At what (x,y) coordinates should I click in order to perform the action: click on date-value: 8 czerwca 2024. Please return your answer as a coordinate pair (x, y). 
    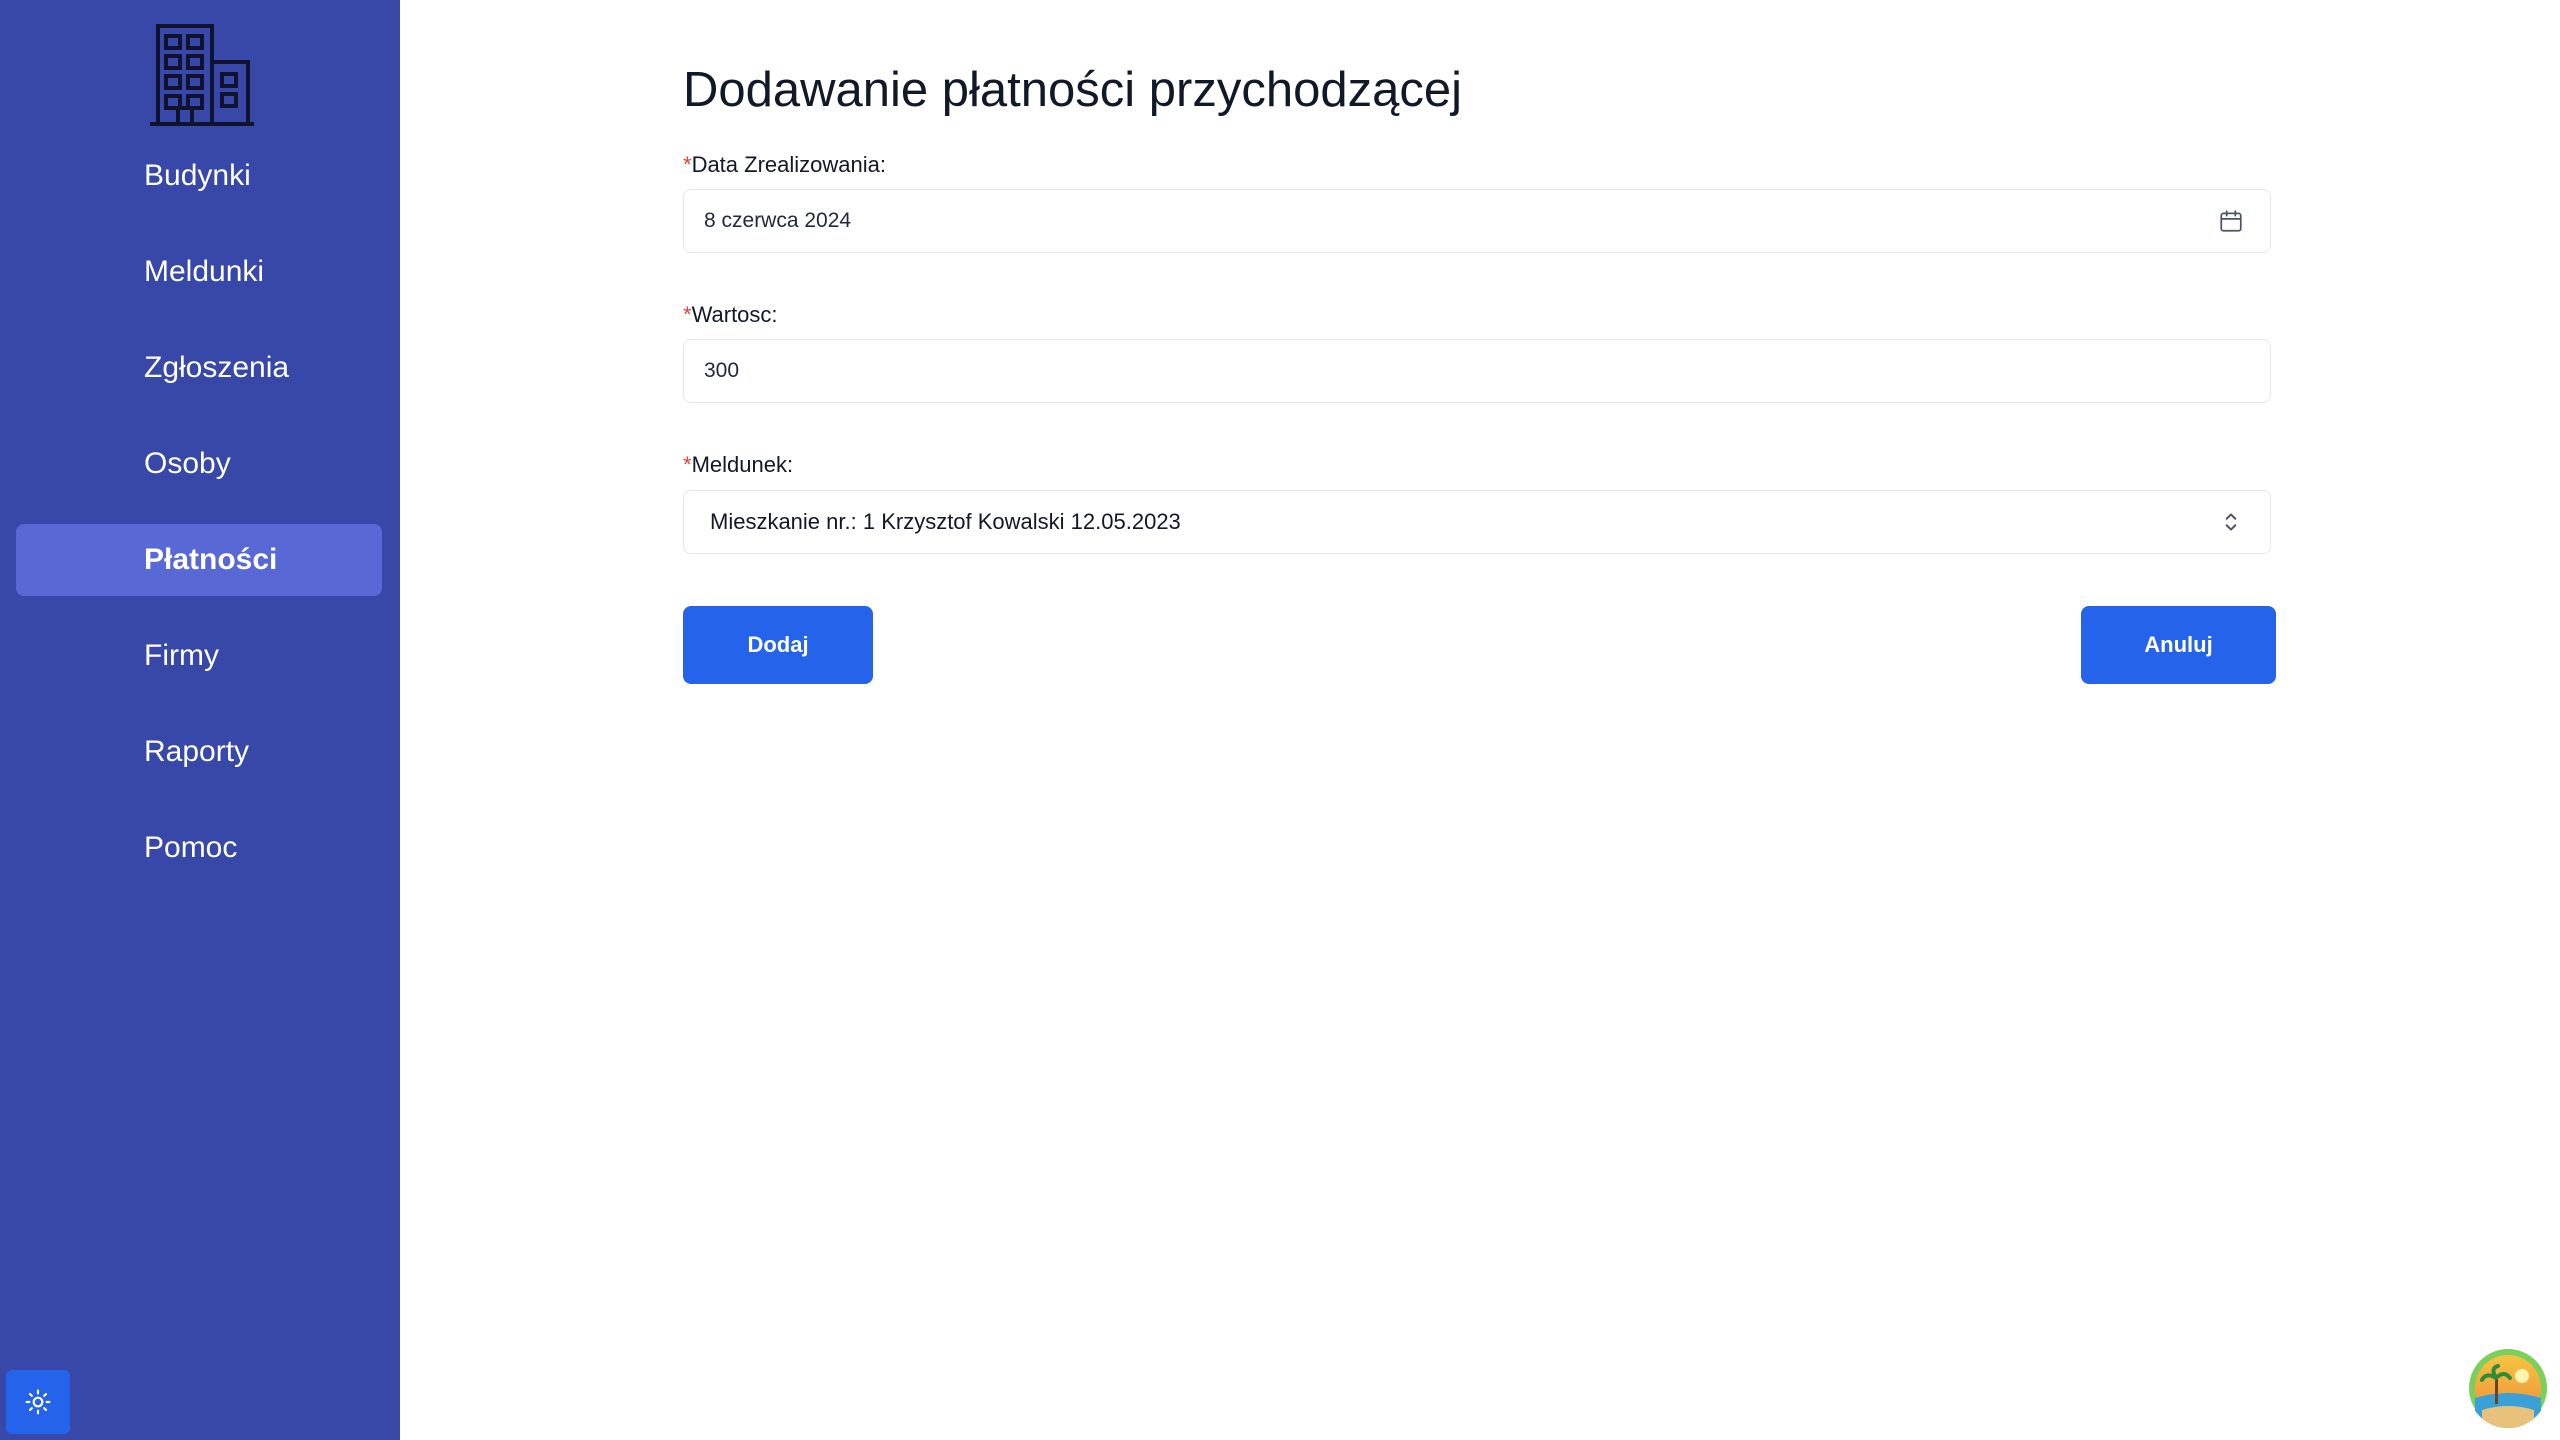
    Looking at the image, I should click on (778, 220).